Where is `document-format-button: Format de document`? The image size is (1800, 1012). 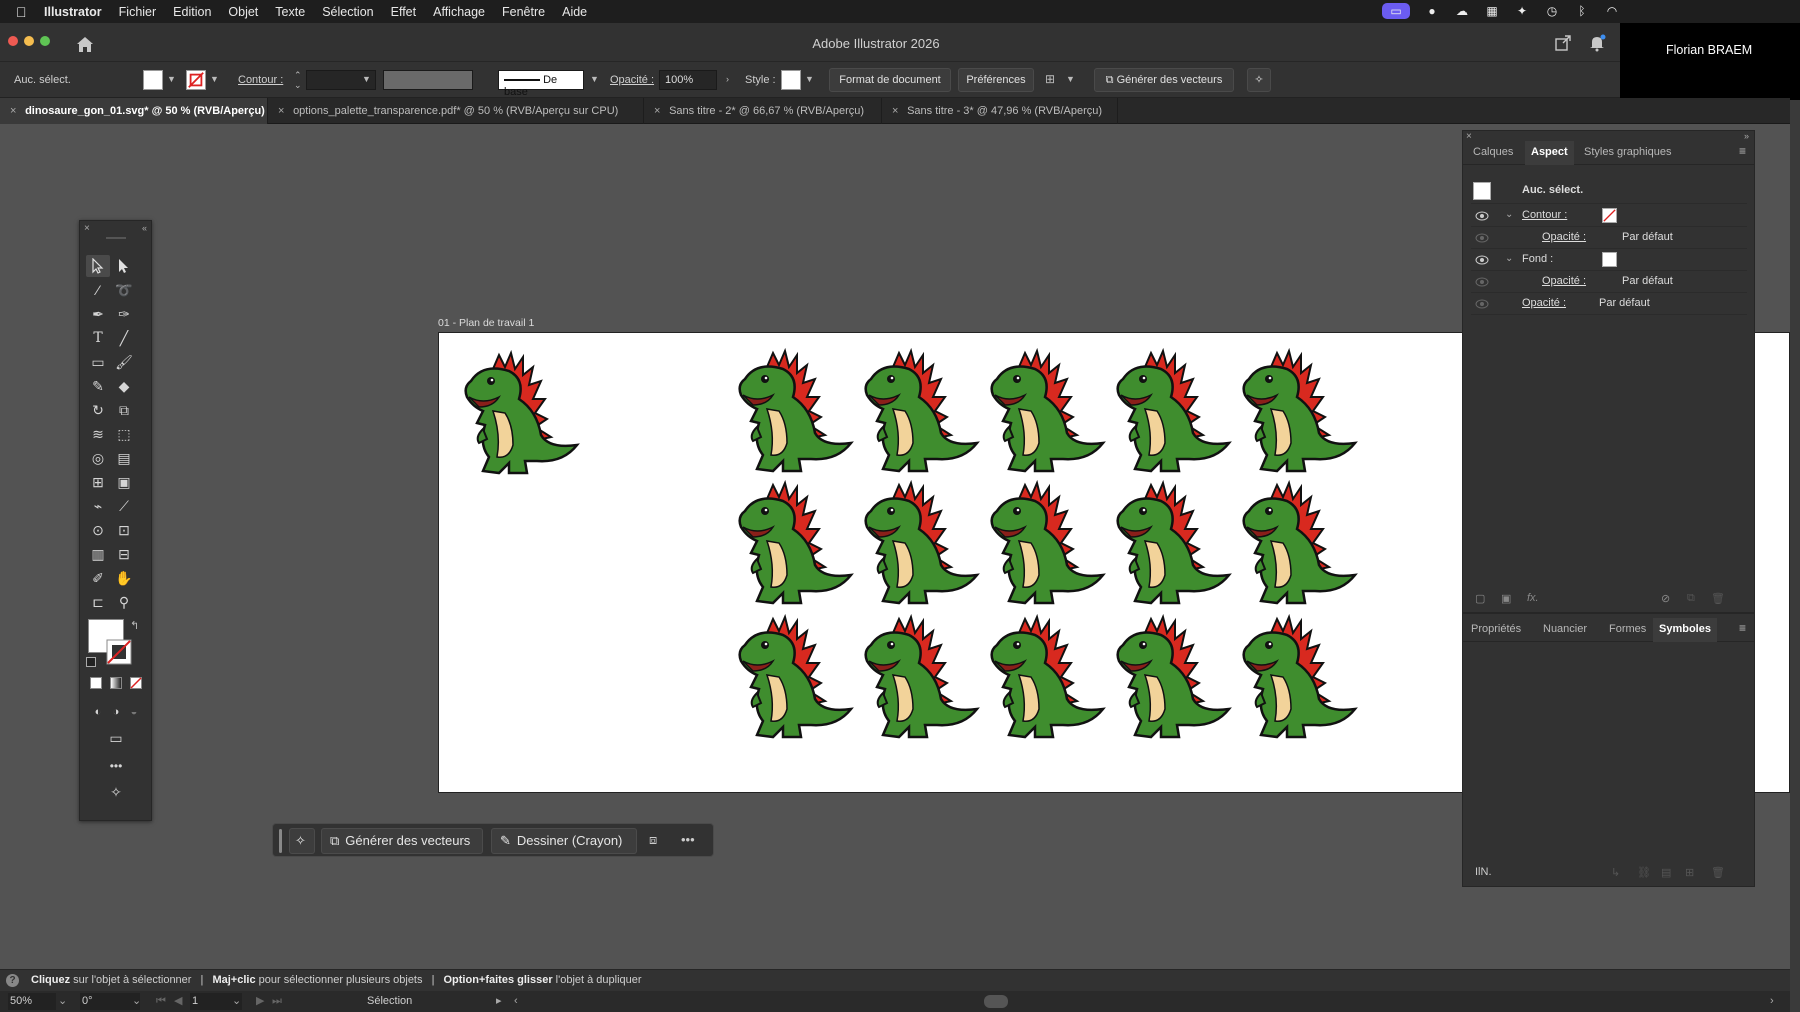 document-format-button: Format de document is located at coordinates (890, 80).